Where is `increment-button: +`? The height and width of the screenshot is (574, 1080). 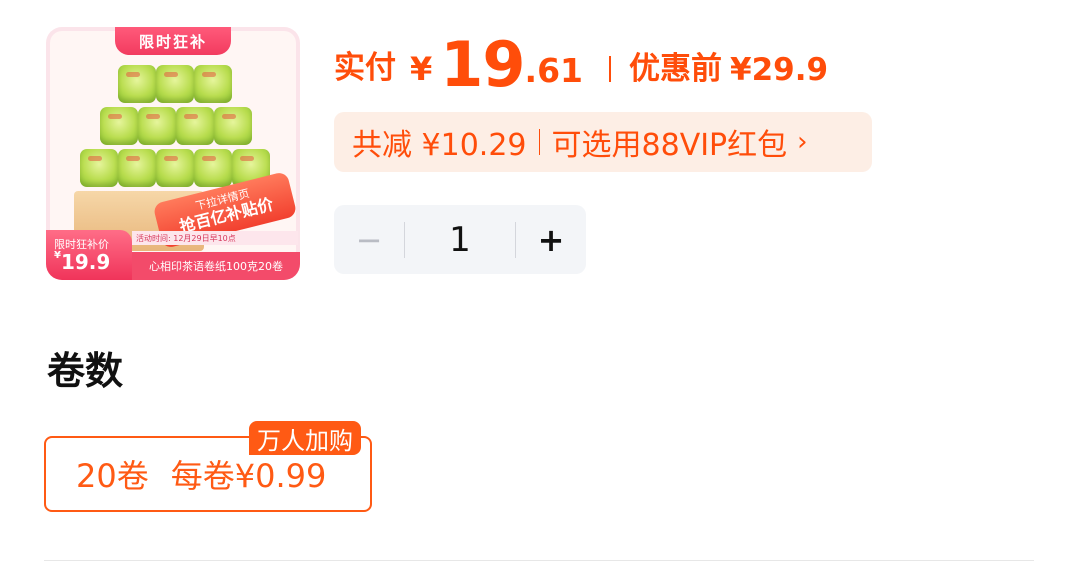
increment-button: + is located at coordinates (551, 239).